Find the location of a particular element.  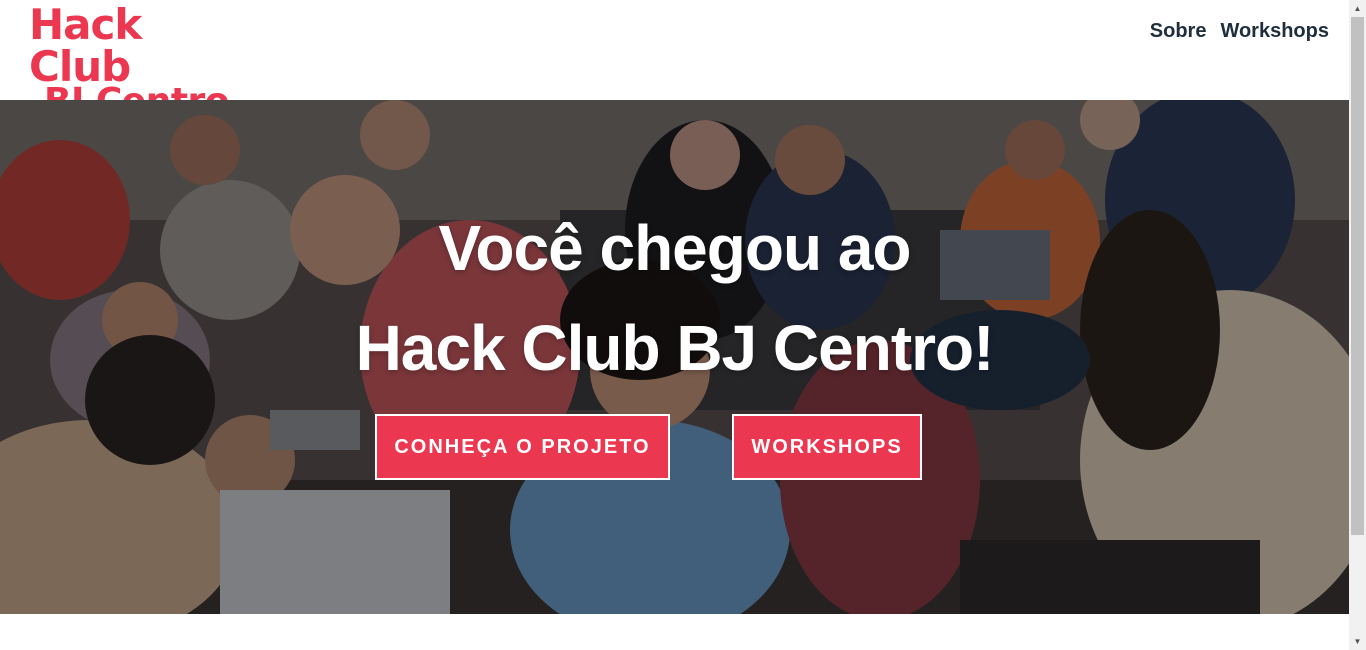

learn-project-button: CONHEÇA O PROJETO is located at coordinates (522, 447).